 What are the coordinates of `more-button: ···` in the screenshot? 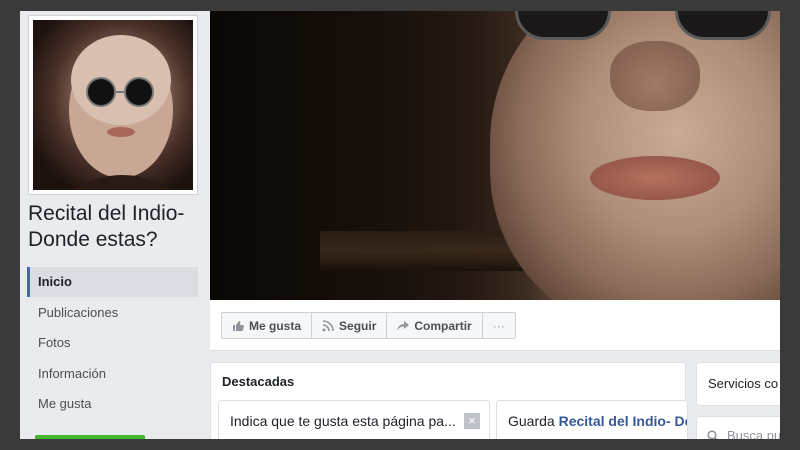 It's located at (499, 325).